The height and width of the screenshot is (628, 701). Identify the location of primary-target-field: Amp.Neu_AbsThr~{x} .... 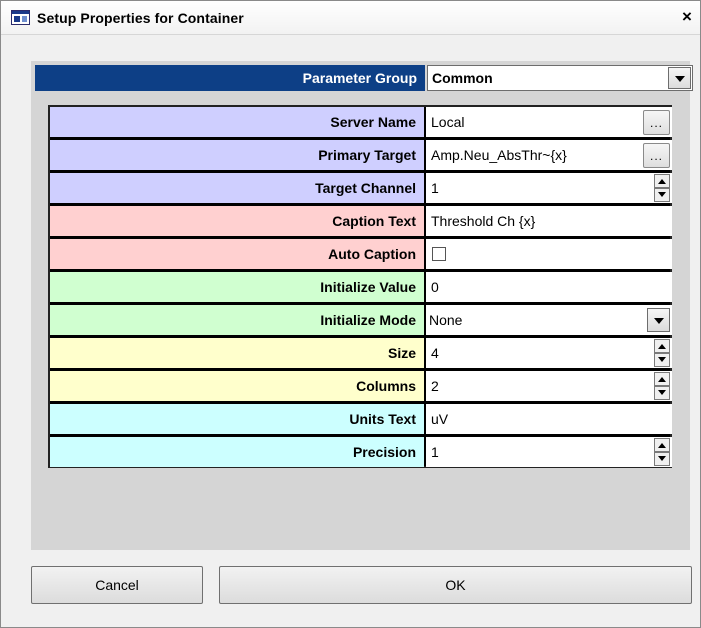
(549, 155).